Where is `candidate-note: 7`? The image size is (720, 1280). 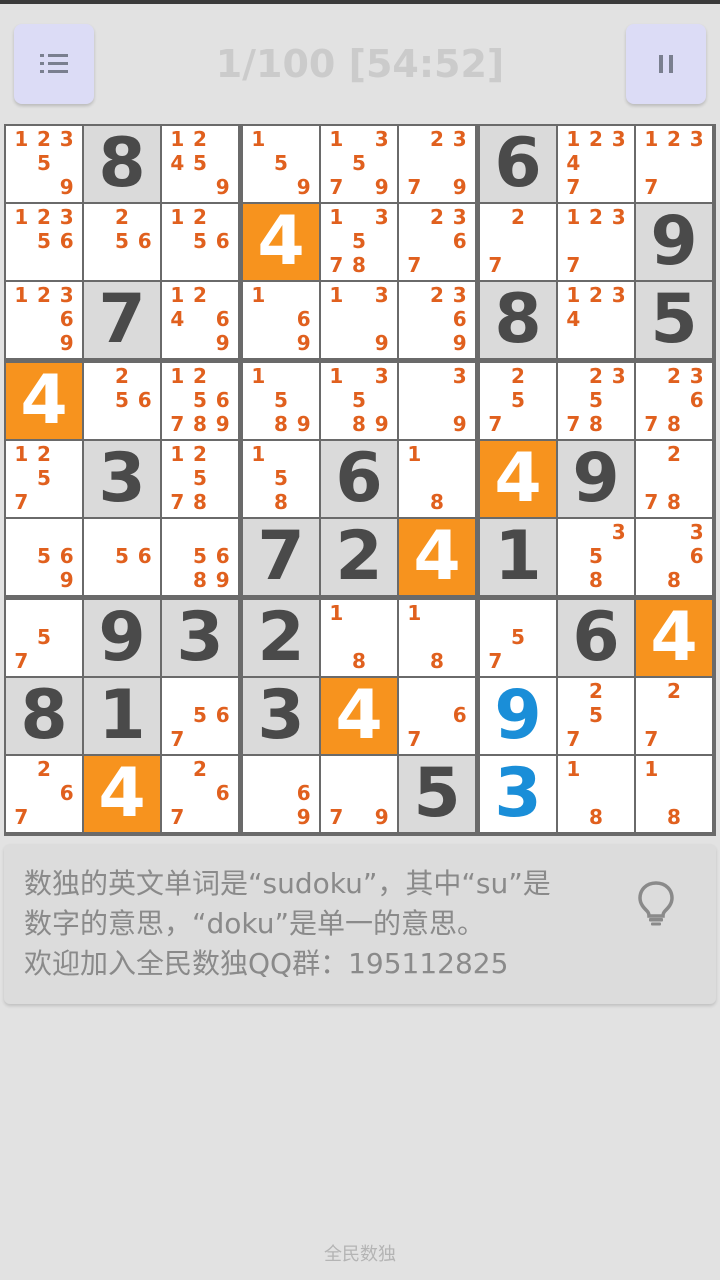 candidate-note: 7 is located at coordinates (21, 817).